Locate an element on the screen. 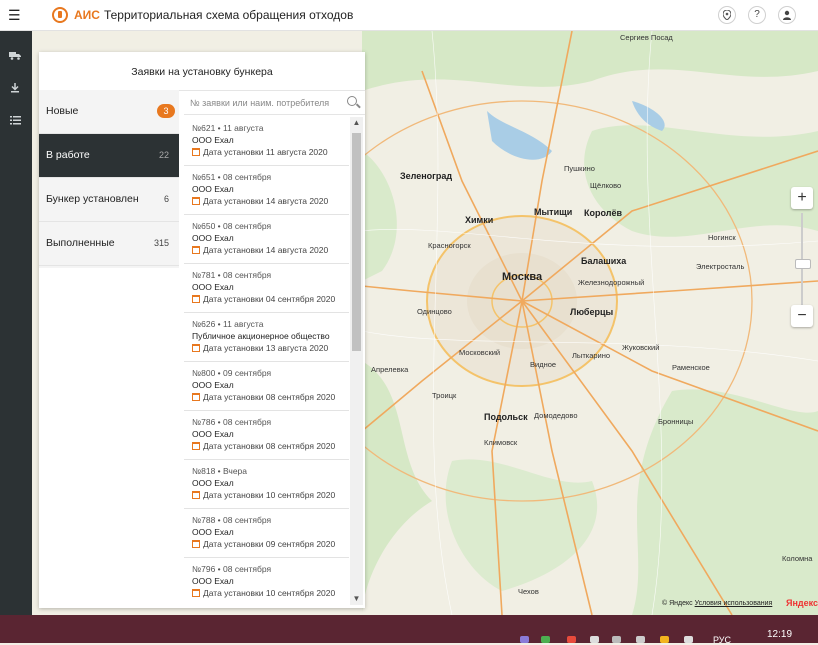 The width and height of the screenshot is (818, 645). map-label: Москва is located at coordinates (522, 277).